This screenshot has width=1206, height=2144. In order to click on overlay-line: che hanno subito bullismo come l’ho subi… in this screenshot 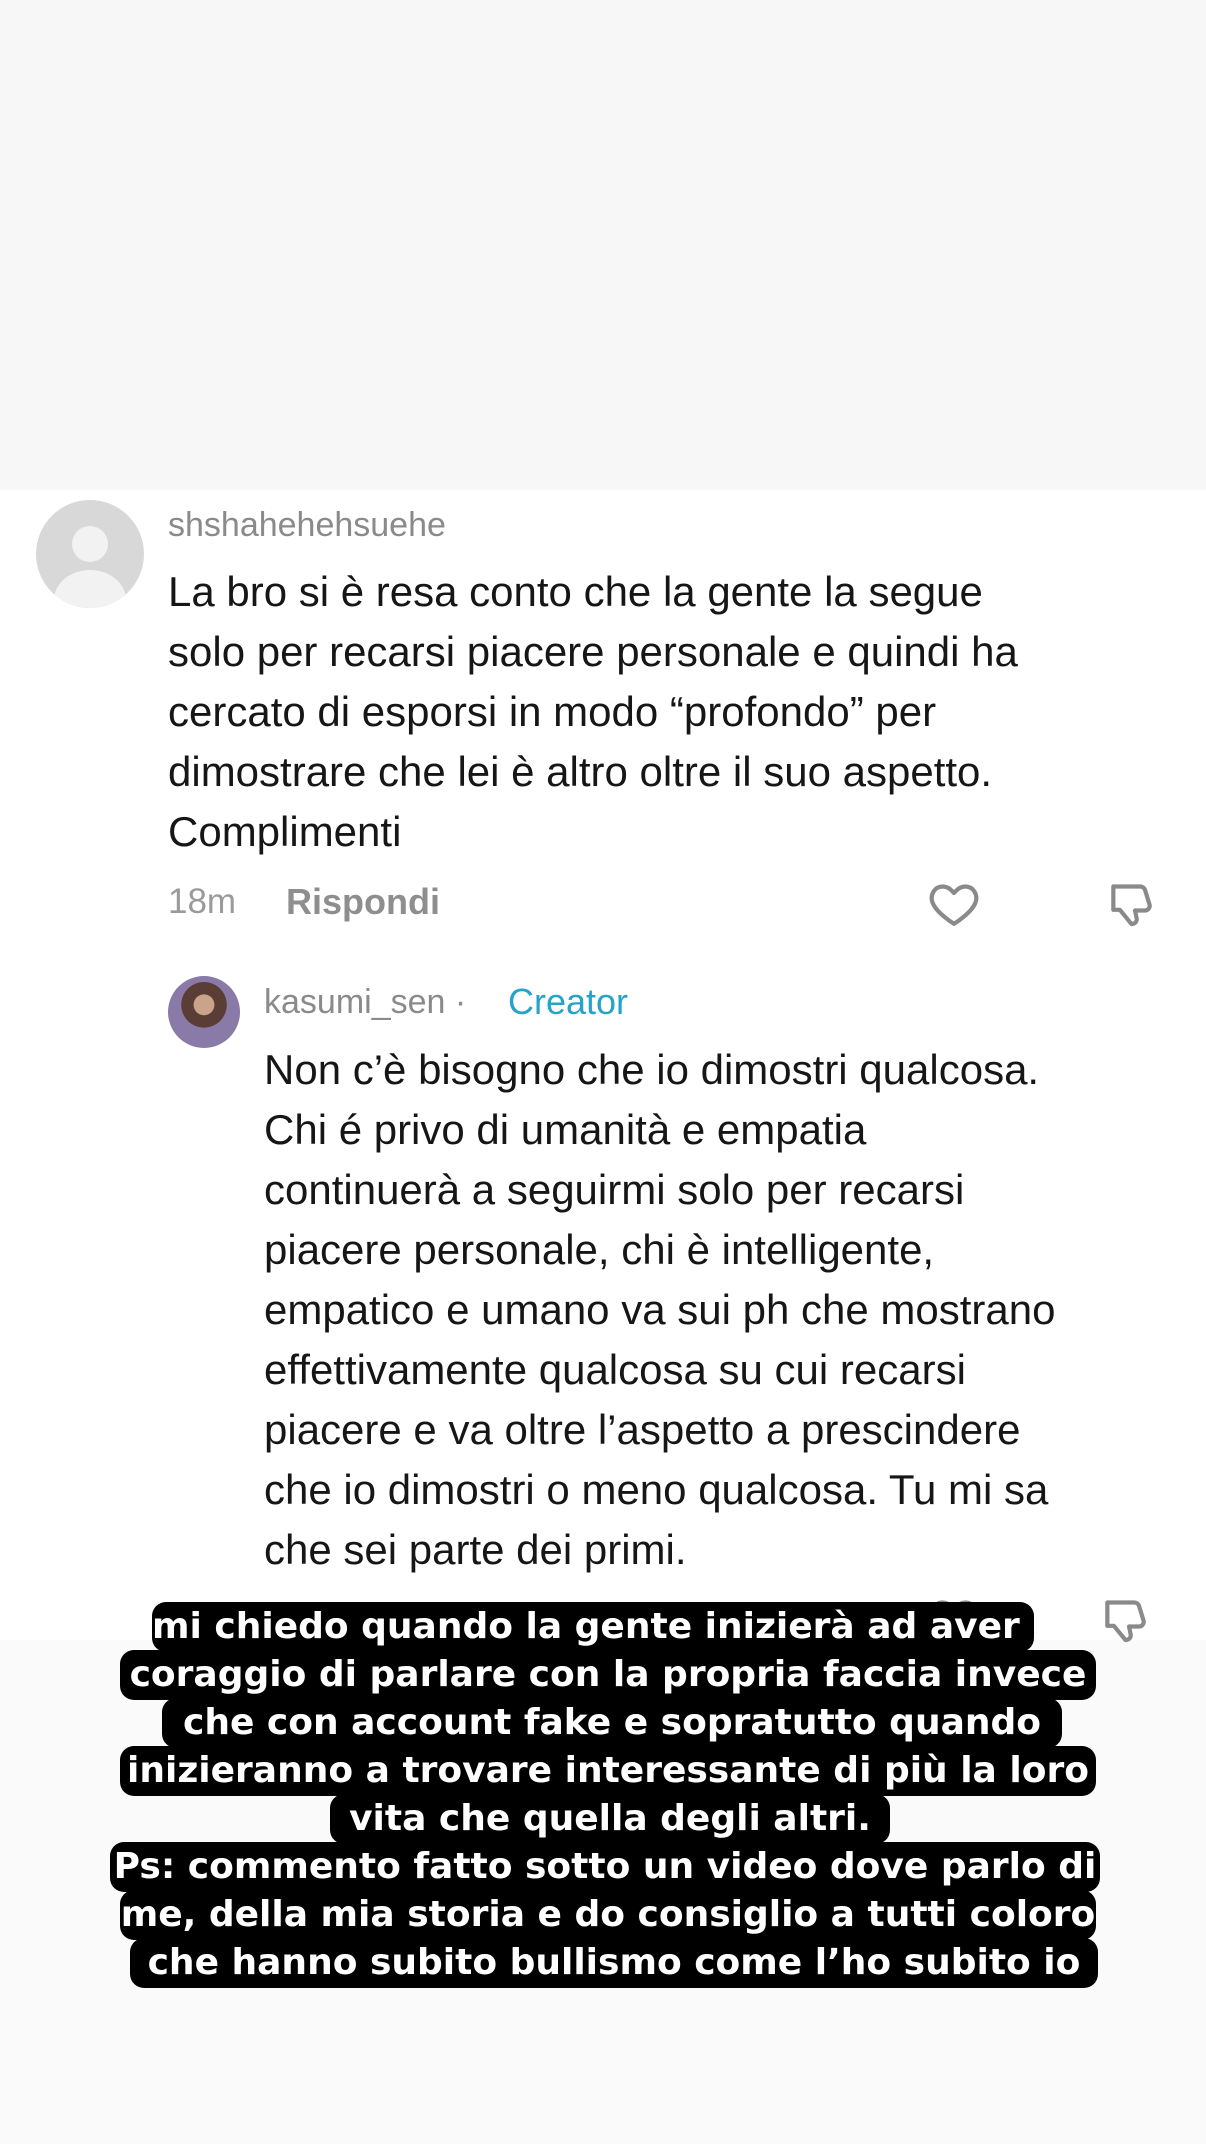, I will do `click(614, 1963)`.